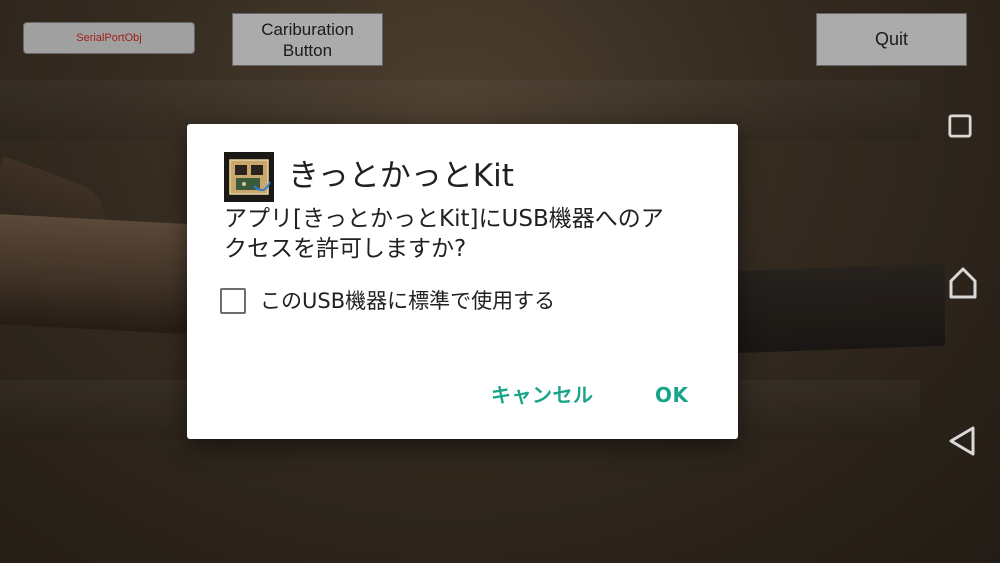 Image resolution: width=1000 pixels, height=563 pixels. I want to click on checkbox-label: このUSB機器に標準で使用する, so click(407, 301).